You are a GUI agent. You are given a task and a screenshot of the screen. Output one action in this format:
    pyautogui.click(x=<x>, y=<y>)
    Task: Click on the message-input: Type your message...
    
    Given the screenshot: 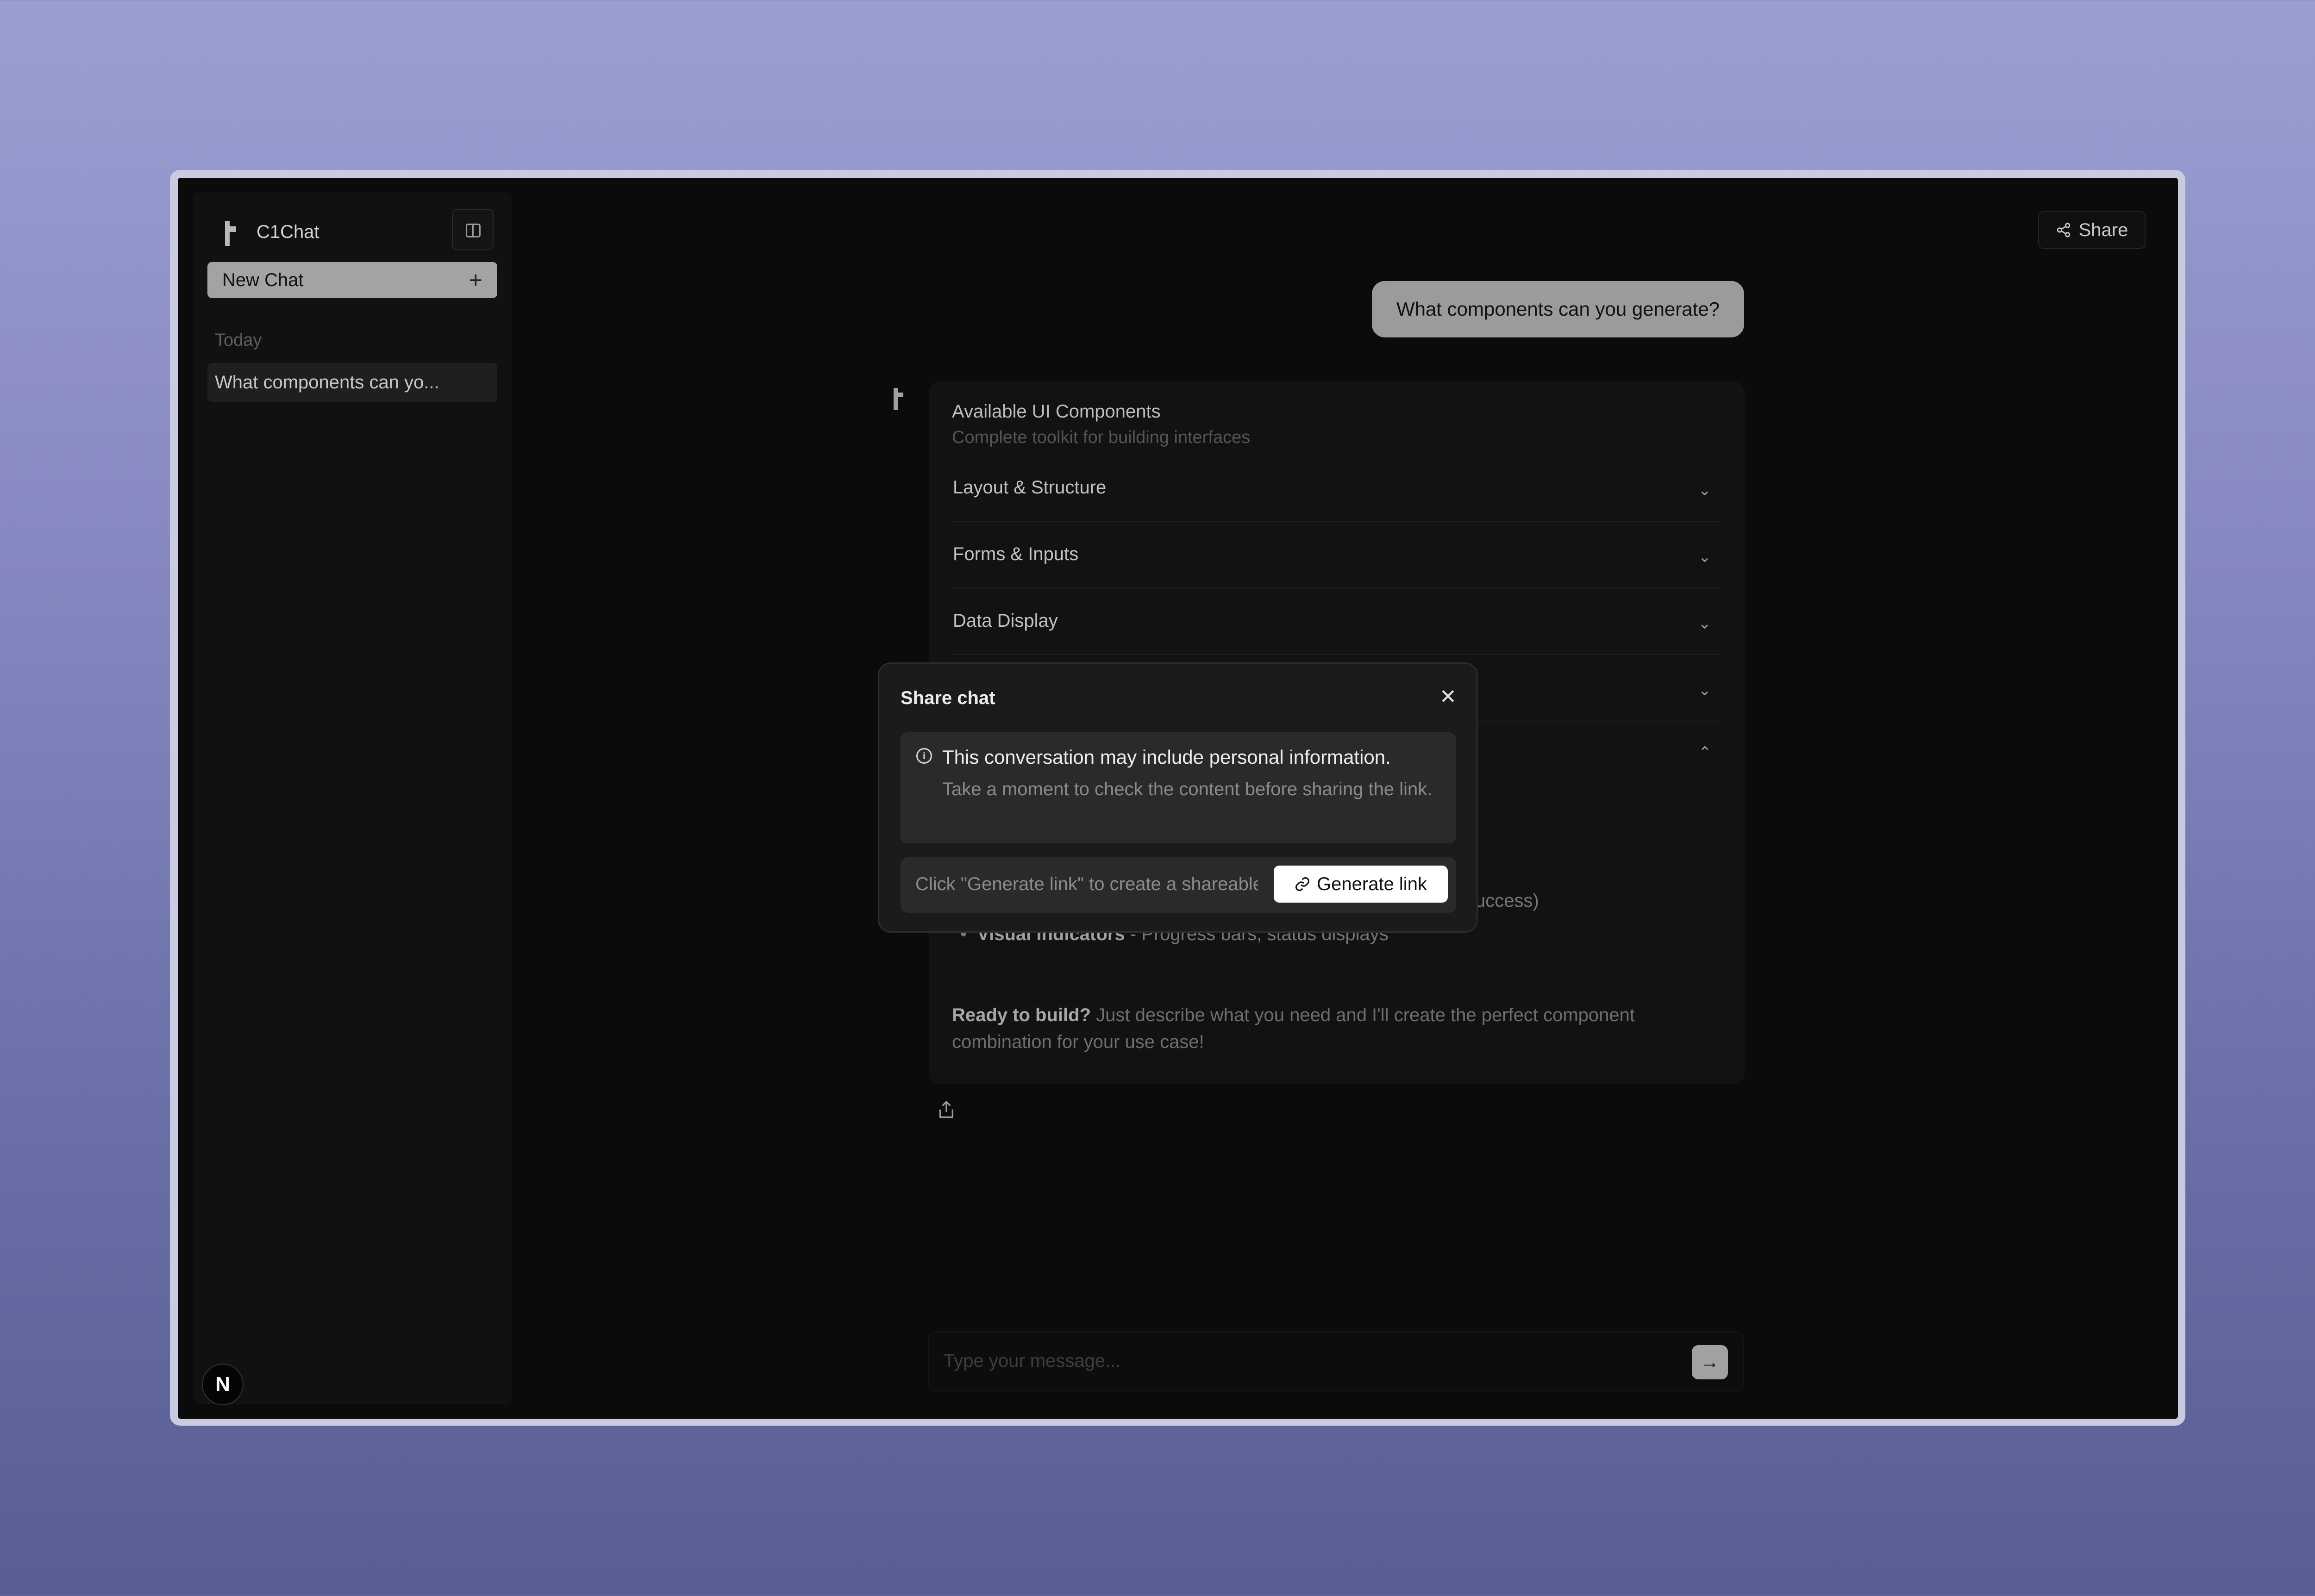 What is the action you would take?
    pyautogui.click(x=1032, y=1361)
    